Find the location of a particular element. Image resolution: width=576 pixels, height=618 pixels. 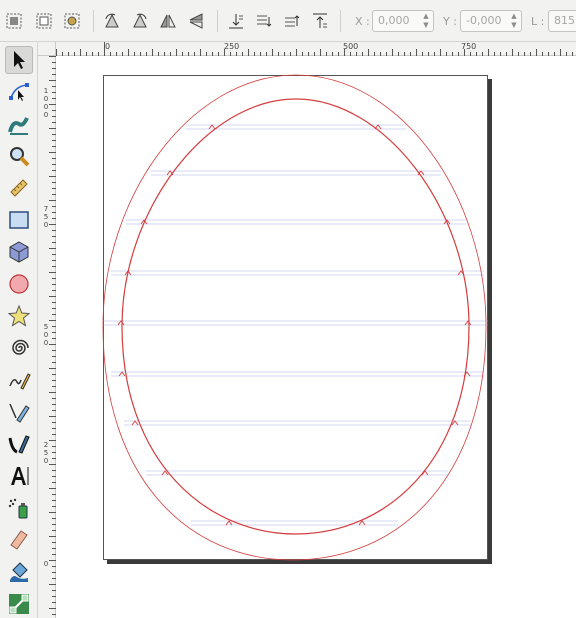

circle-tool is located at coordinates (19, 284).